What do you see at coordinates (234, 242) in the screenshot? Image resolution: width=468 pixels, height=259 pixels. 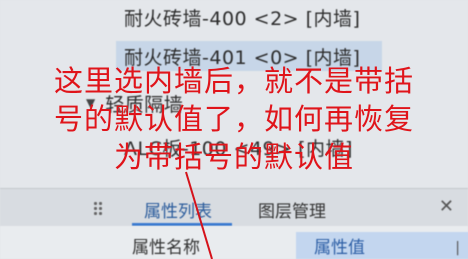 I see `property-table: 属性名称 属性值 |` at bounding box center [234, 242].